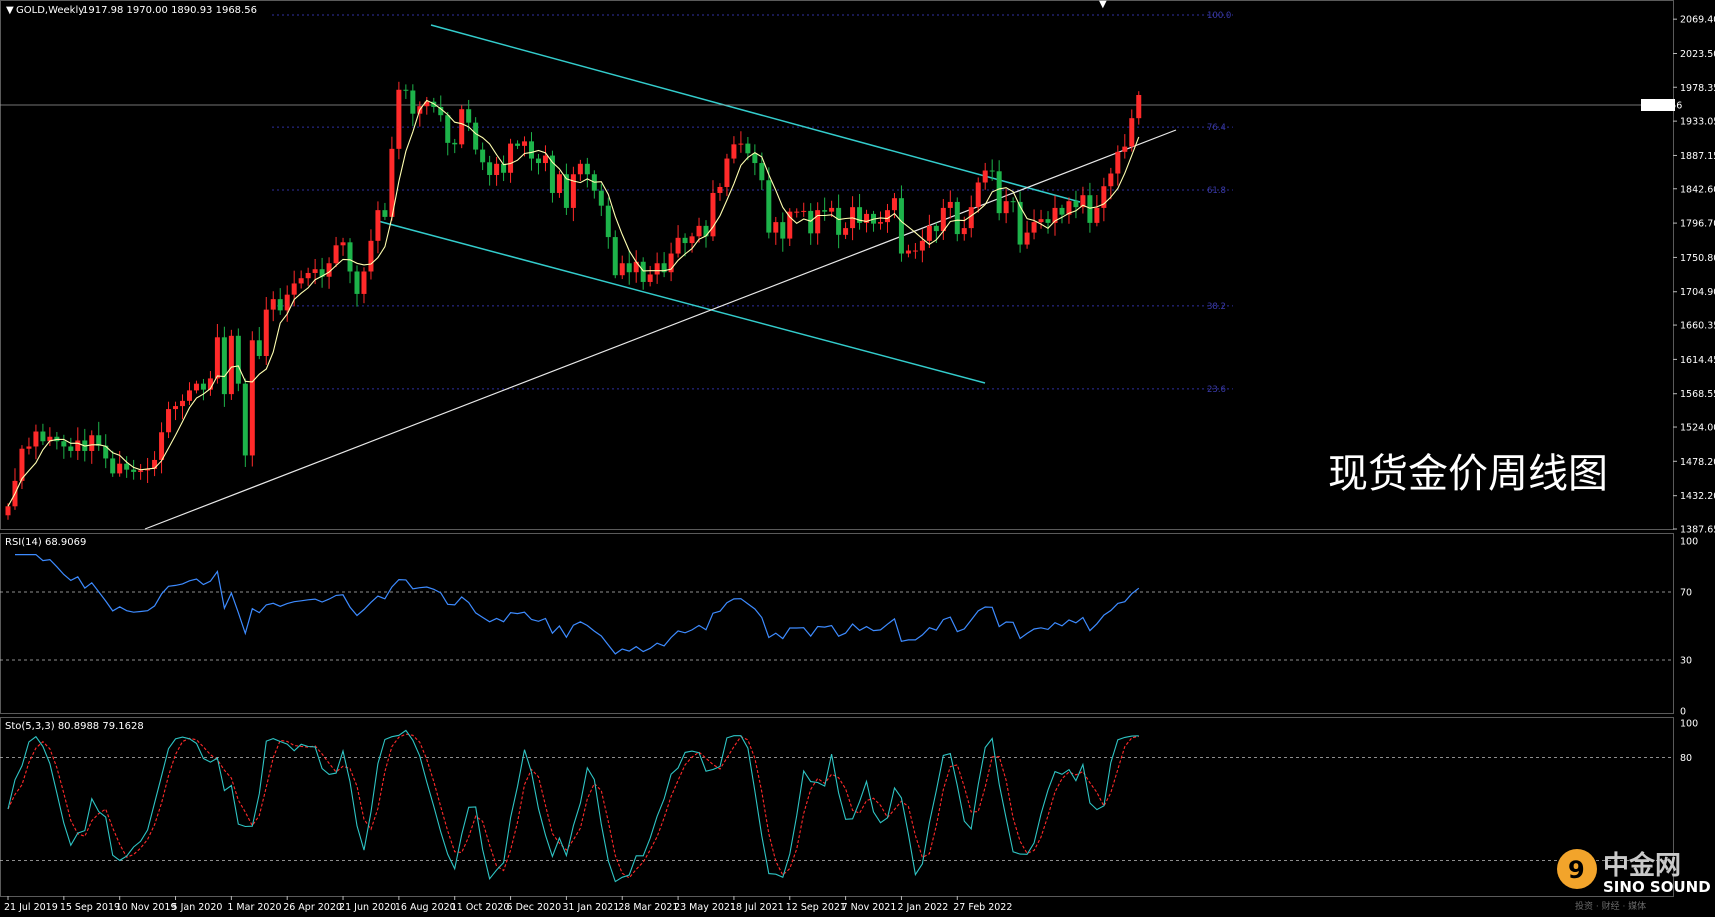  I want to click on time-tick-label: 7 Nov 2021, so click(869, 907).